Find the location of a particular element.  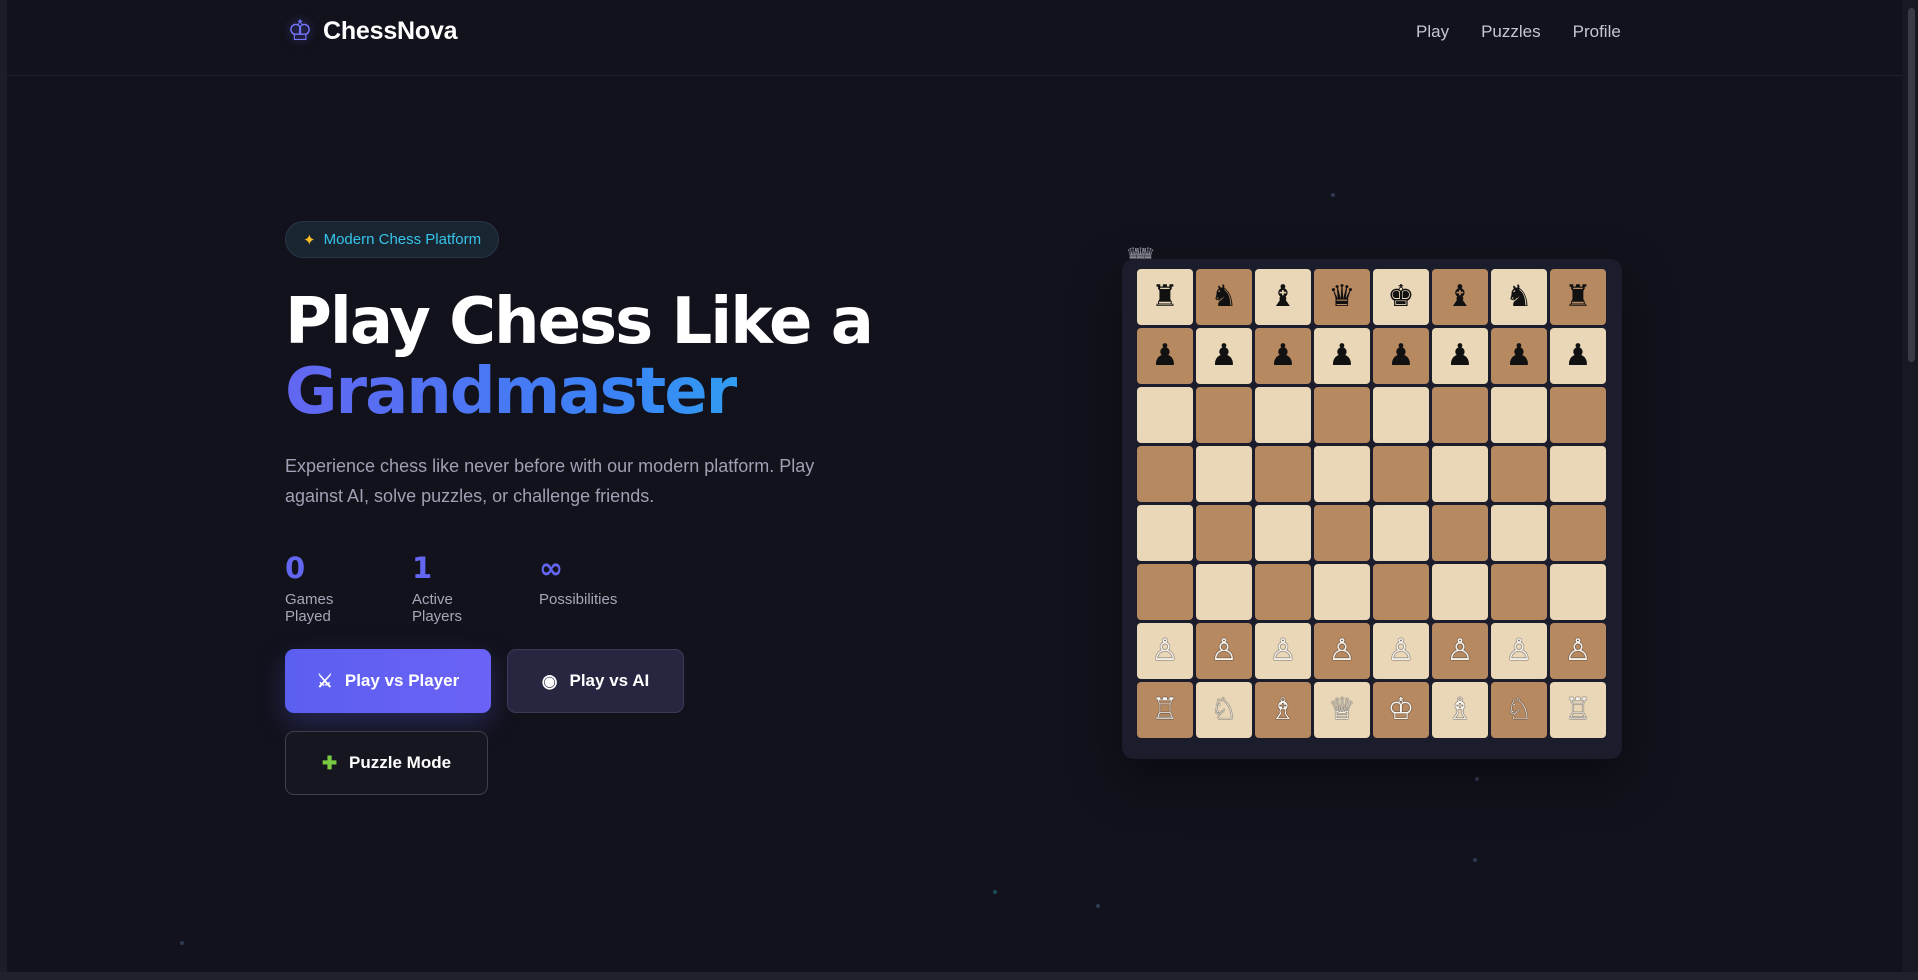

chess-board: ♜ ♞ ♝ ♛ ♚ ♝ ♞ ♜ ♟ ♟ ♟ ♟ ♟ ♟ ♟ ♟ ♙ ♙ ♙ ♙ ♙ ♙ ♙ ♙ ♖ ♘ ♗ ♕ ♔ ♗ ♘ ♖ is located at coordinates (1373, 505).